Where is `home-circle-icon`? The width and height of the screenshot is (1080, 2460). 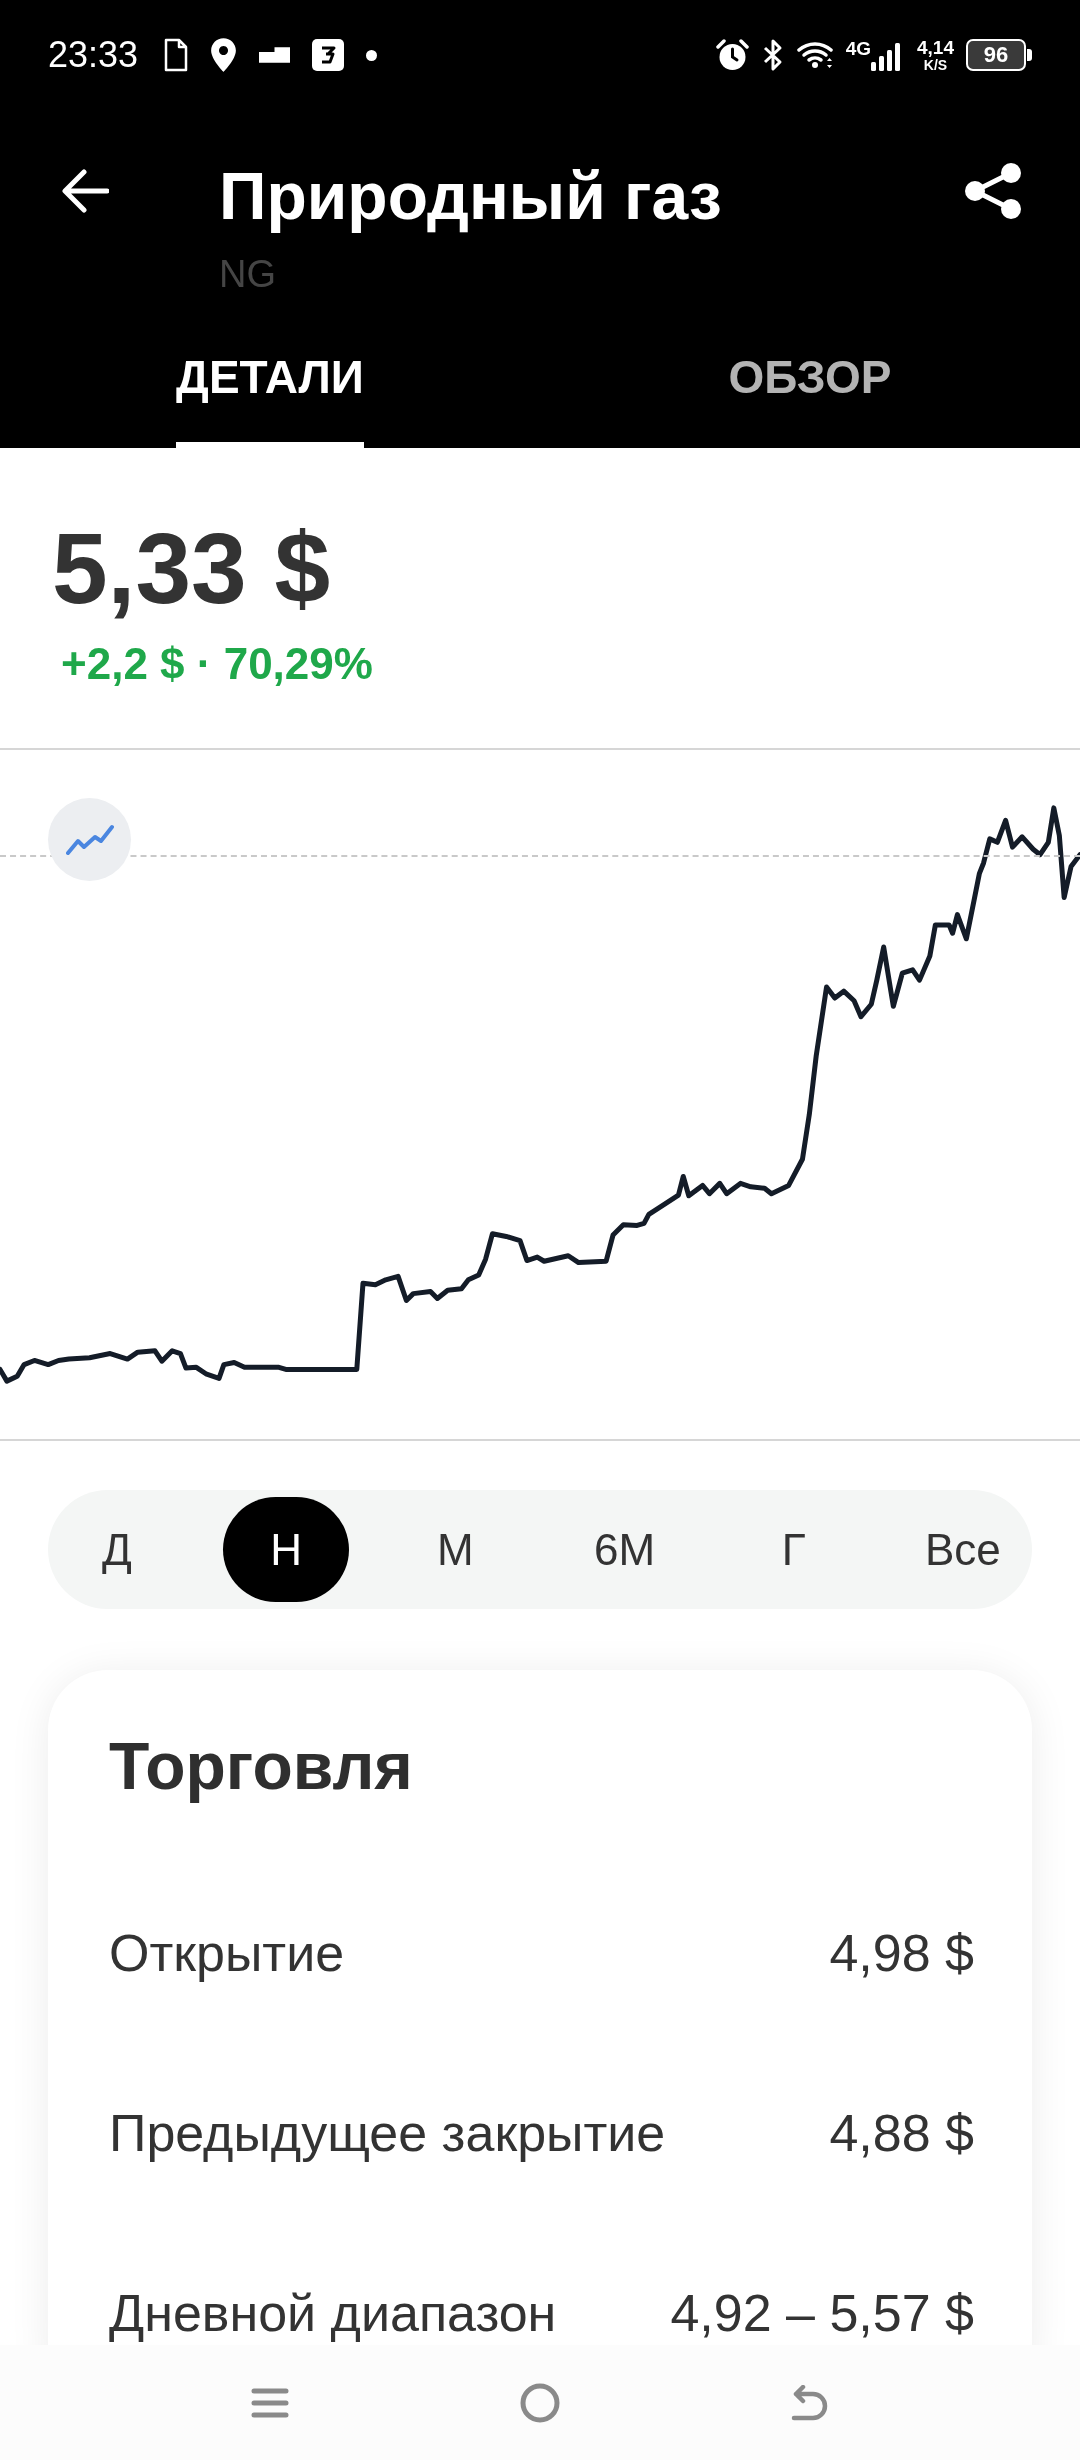 home-circle-icon is located at coordinates (540, 2402).